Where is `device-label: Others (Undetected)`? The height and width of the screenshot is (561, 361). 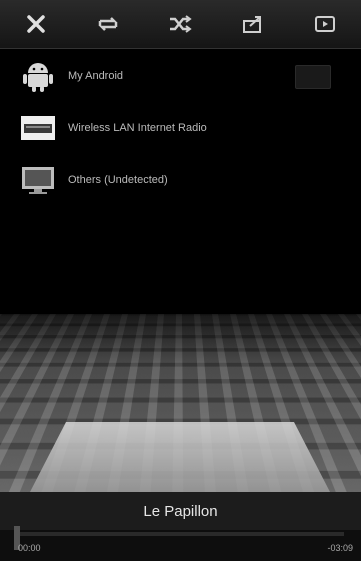
device-label: Others (Undetected) is located at coordinates (118, 180).